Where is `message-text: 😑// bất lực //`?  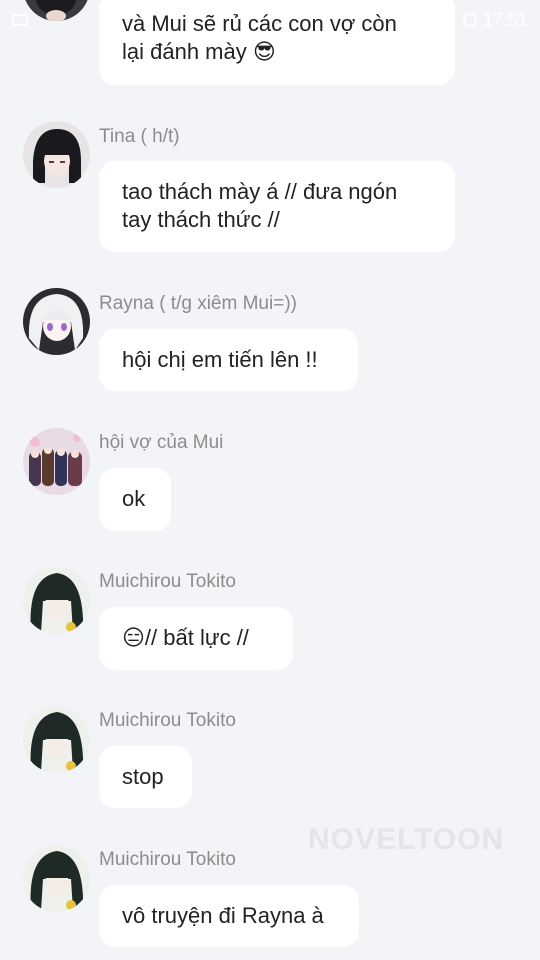 message-text: 😑// bất lực // is located at coordinates (185, 637).